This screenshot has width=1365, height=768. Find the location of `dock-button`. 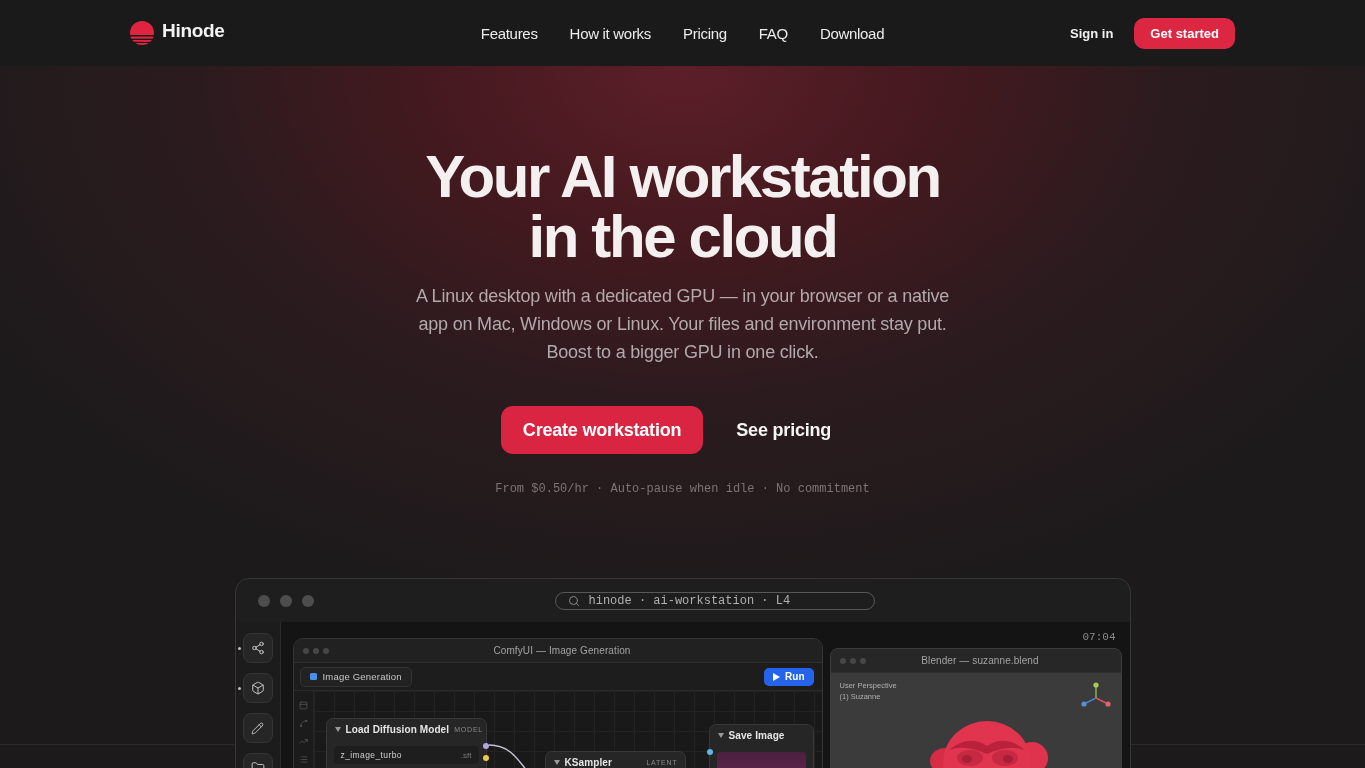

dock-button is located at coordinates (257, 728).